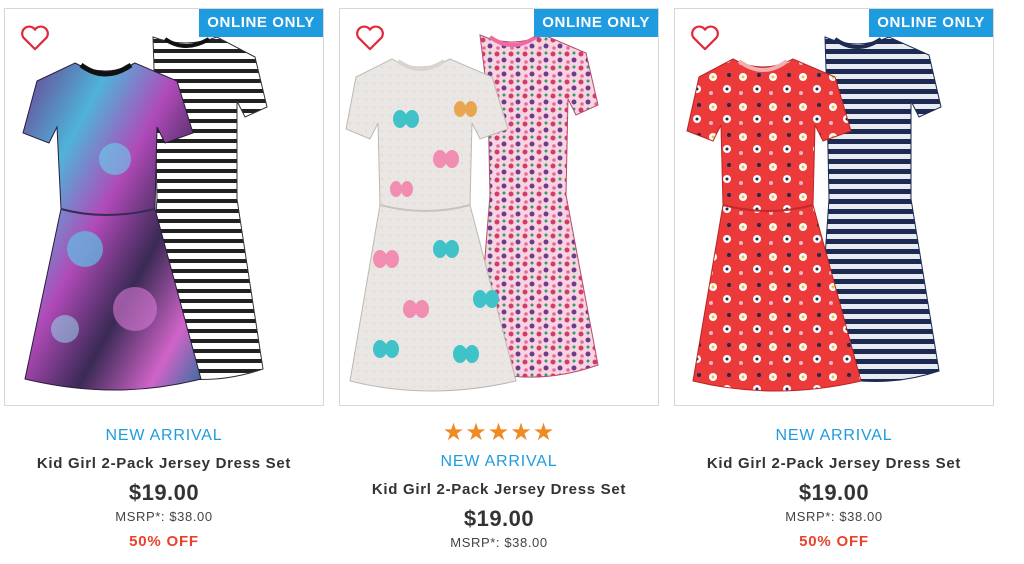 This screenshot has width=1024, height=564. Describe the element at coordinates (499, 433) in the screenshot. I see `star-rating: ★★★★★` at that location.